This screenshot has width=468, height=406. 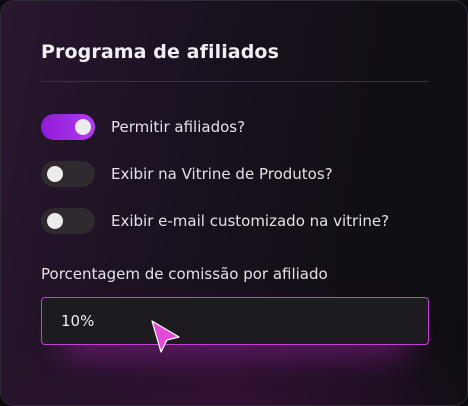 I want to click on show-in-showcase-toggle, so click(x=68, y=174).